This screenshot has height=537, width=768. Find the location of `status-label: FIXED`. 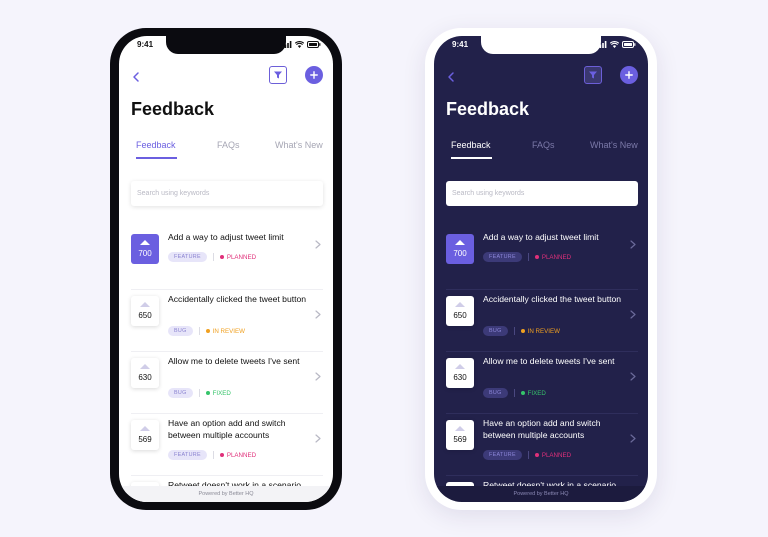

status-label: FIXED is located at coordinates (218, 393).